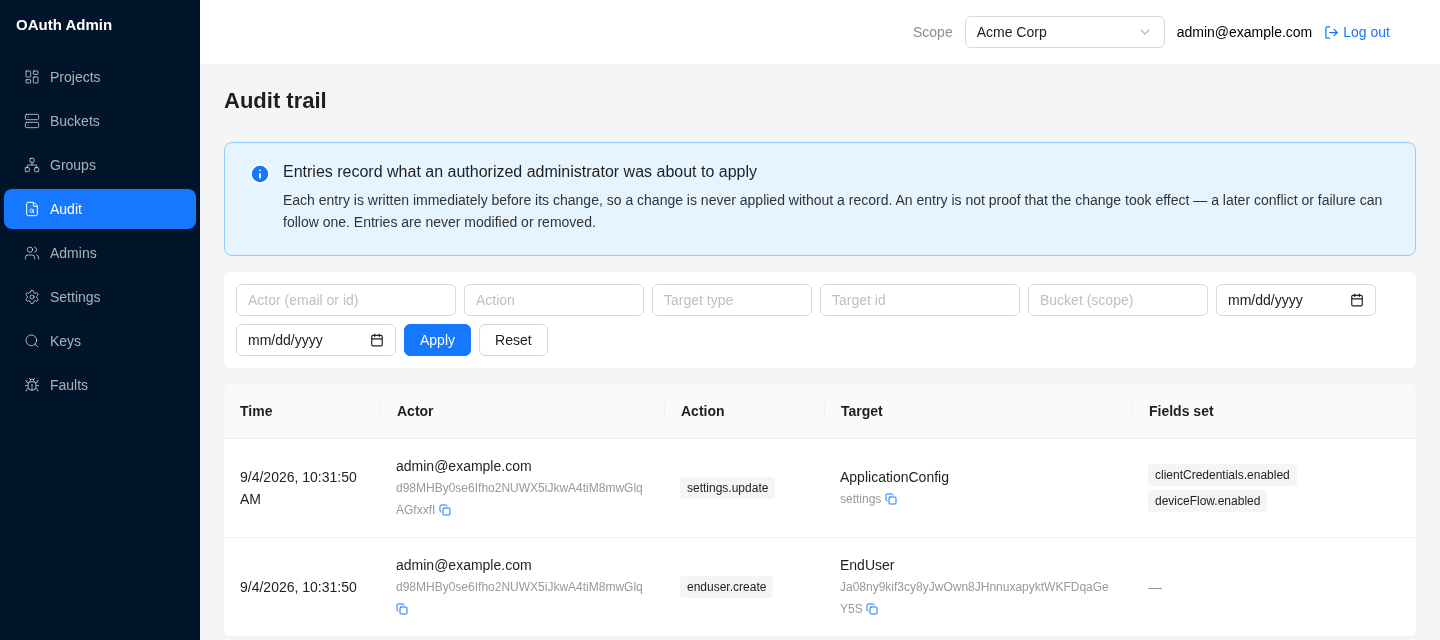 The width and height of the screenshot is (1440, 640). Describe the element at coordinates (978, 499) in the screenshot. I see `target-id: settings` at that location.